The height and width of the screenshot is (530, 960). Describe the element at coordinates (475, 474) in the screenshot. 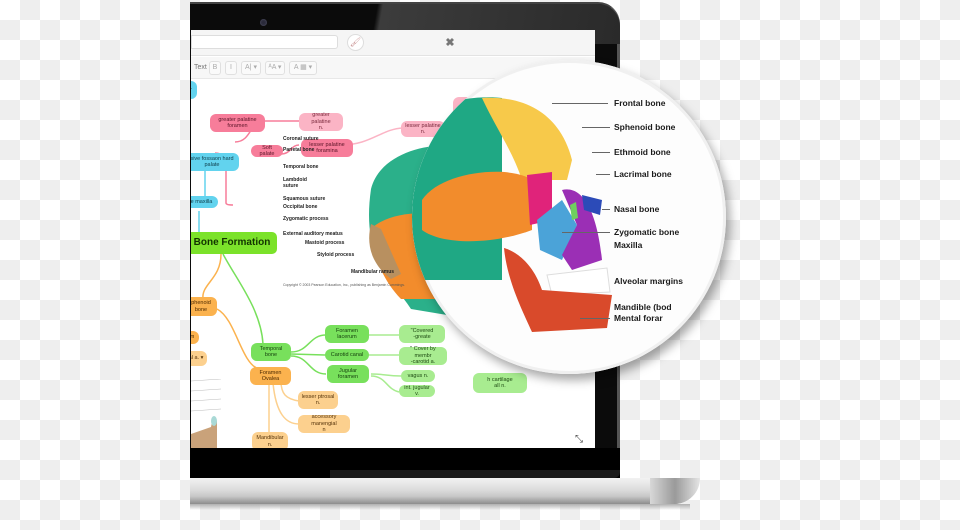

I see `laptop-hinge` at that location.